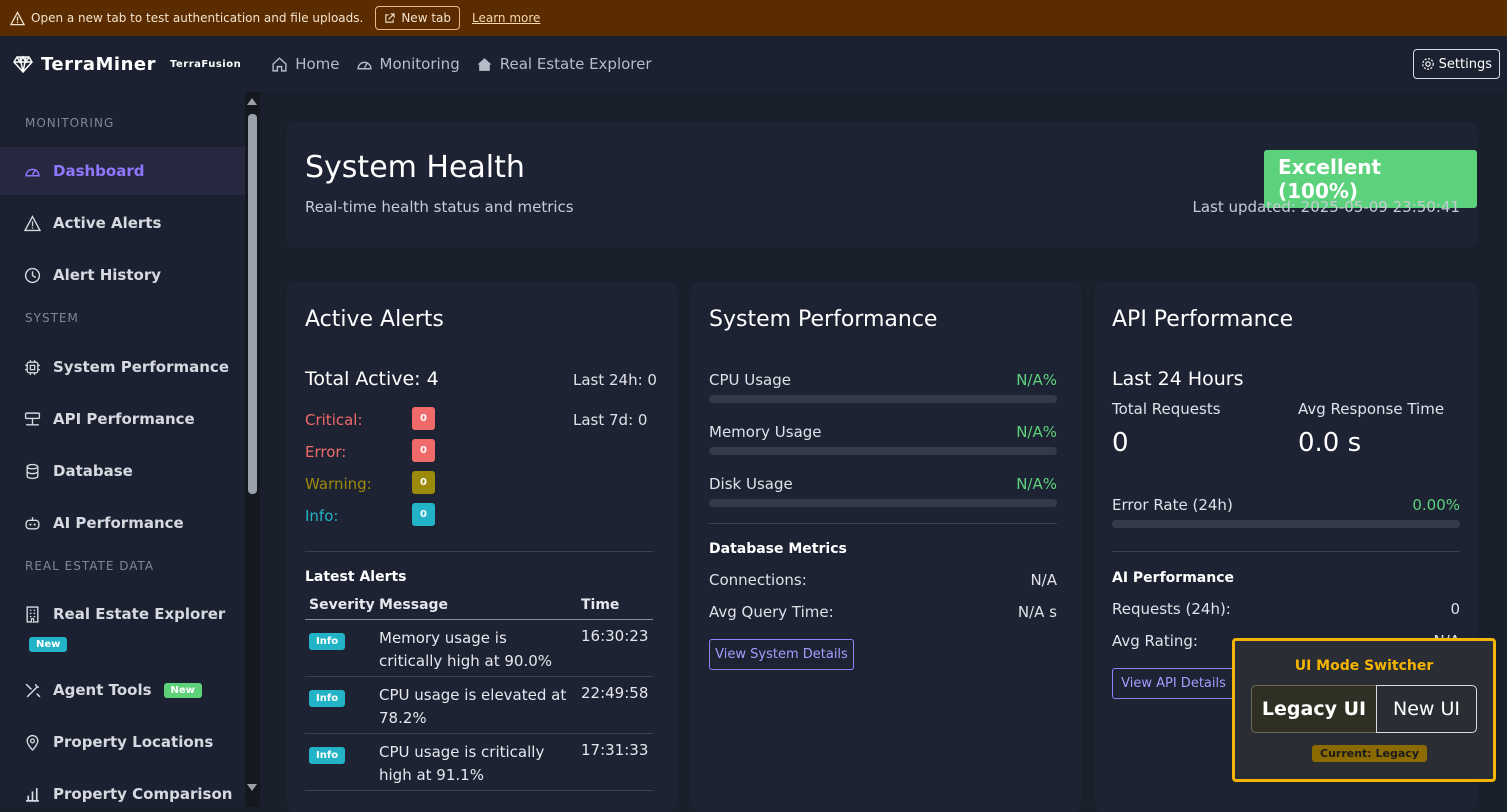 The width and height of the screenshot is (1507, 812). I want to click on message-cell: CPU usage is critically high at 91.1%, so click(462, 763).